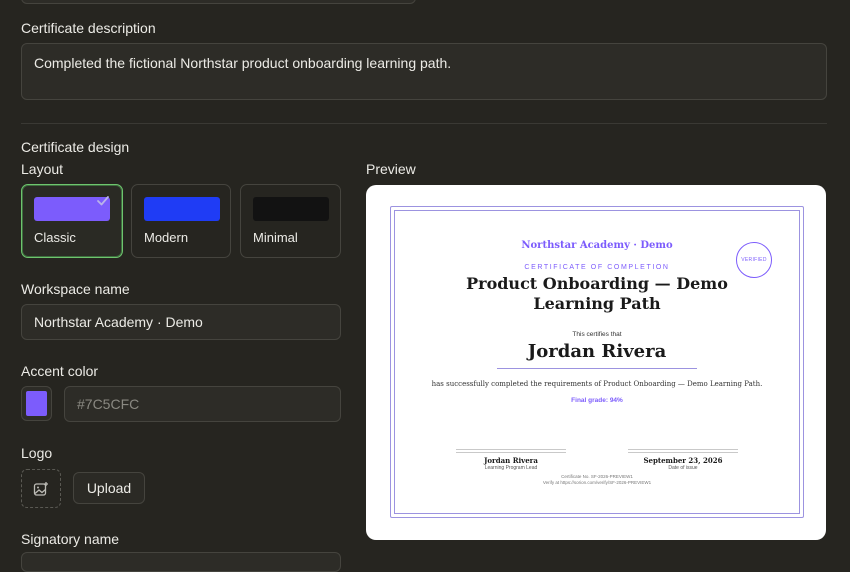 This screenshot has height=572, width=850. I want to click on signature-line, so click(511, 449).